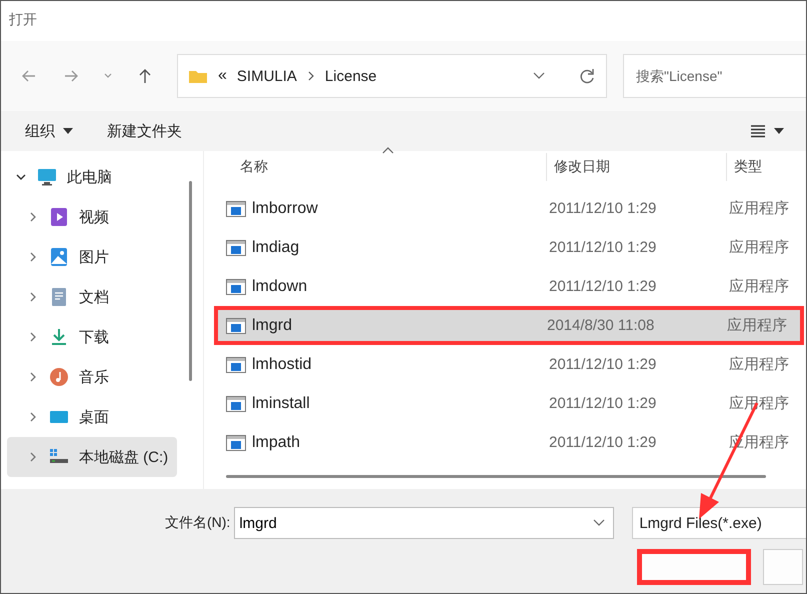  Describe the element at coordinates (89, 177) in the screenshot. I see `sidebar-item: 此电脑` at that location.